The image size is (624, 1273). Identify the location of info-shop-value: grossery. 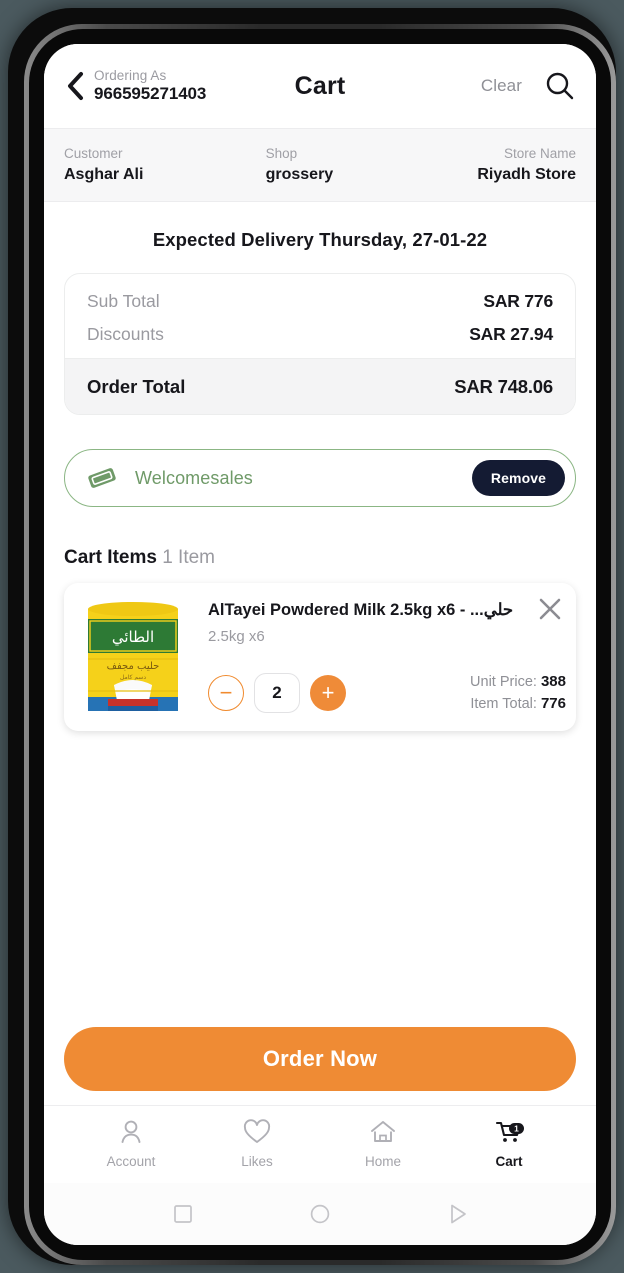
(299, 174).